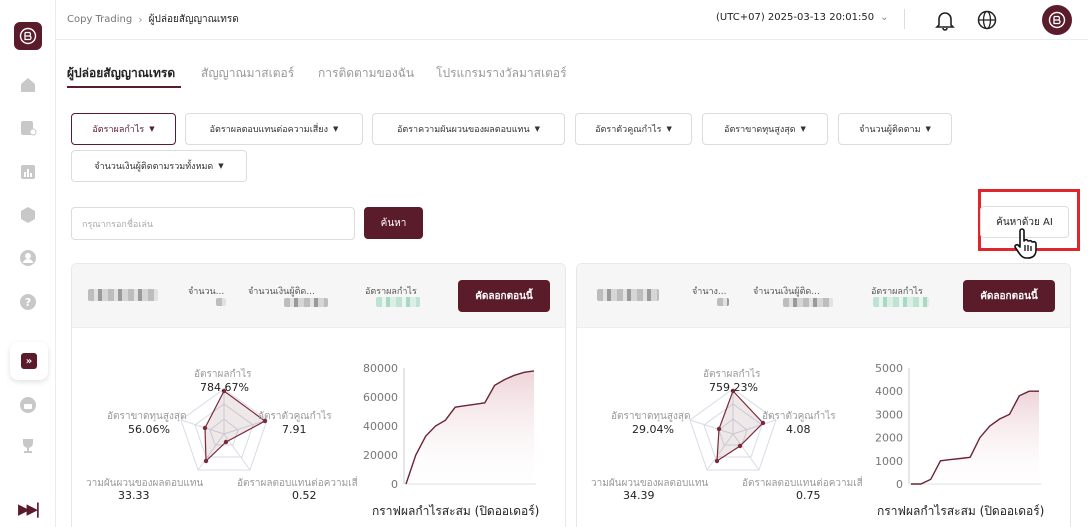  Describe the element at coordinates (765, 129) in the screenshot. I see `filter-max-drawdown: อัตราขาดทุนสูงสุด ▼` at that location.